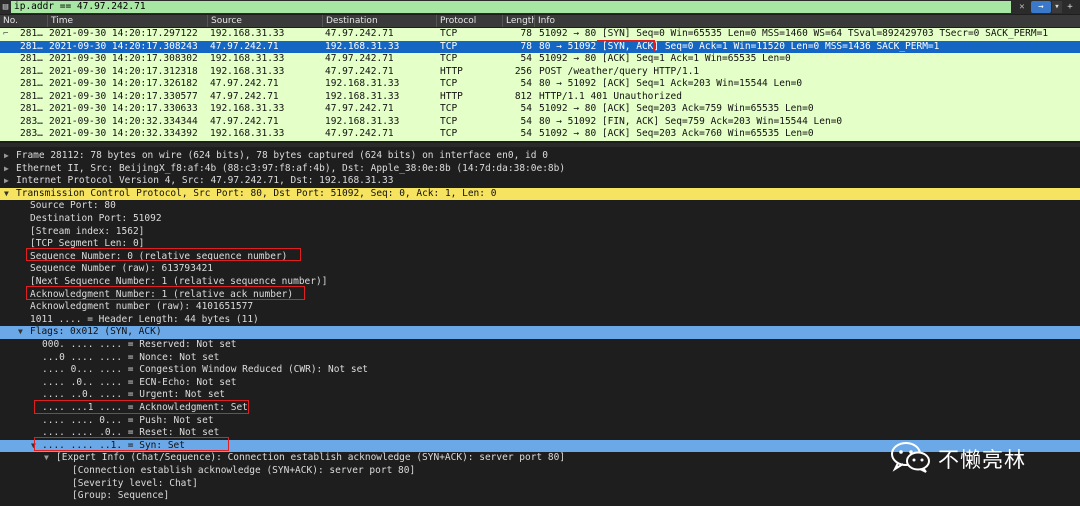  What do you see at coordinates (127, 21) in the screenshot?
I see `col-header-time: Time` at bounding box center [127, 21].